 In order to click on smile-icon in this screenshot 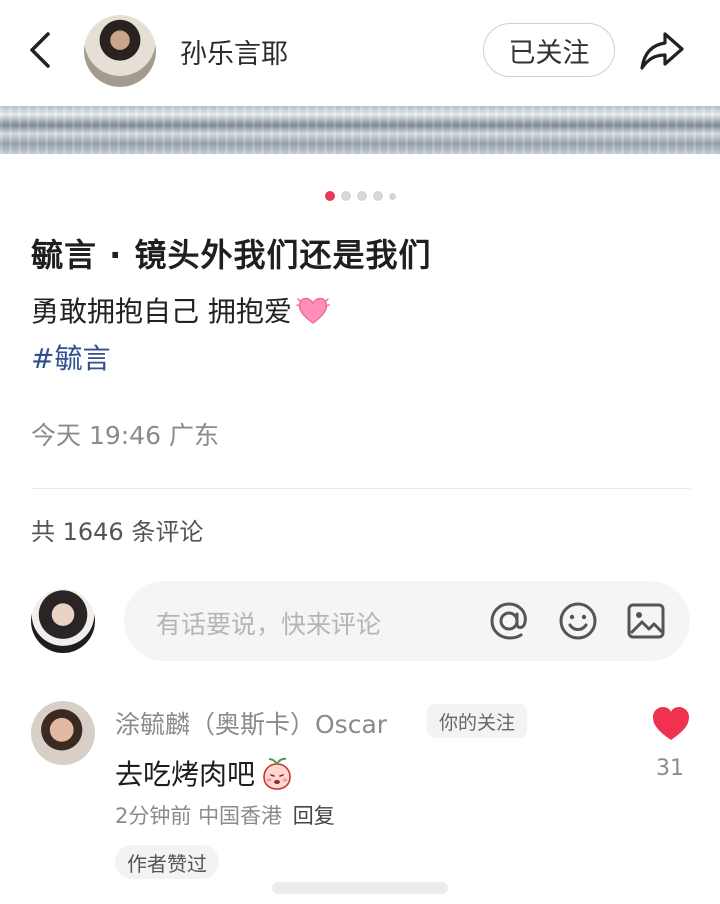, I will do `click(578, 621)`.